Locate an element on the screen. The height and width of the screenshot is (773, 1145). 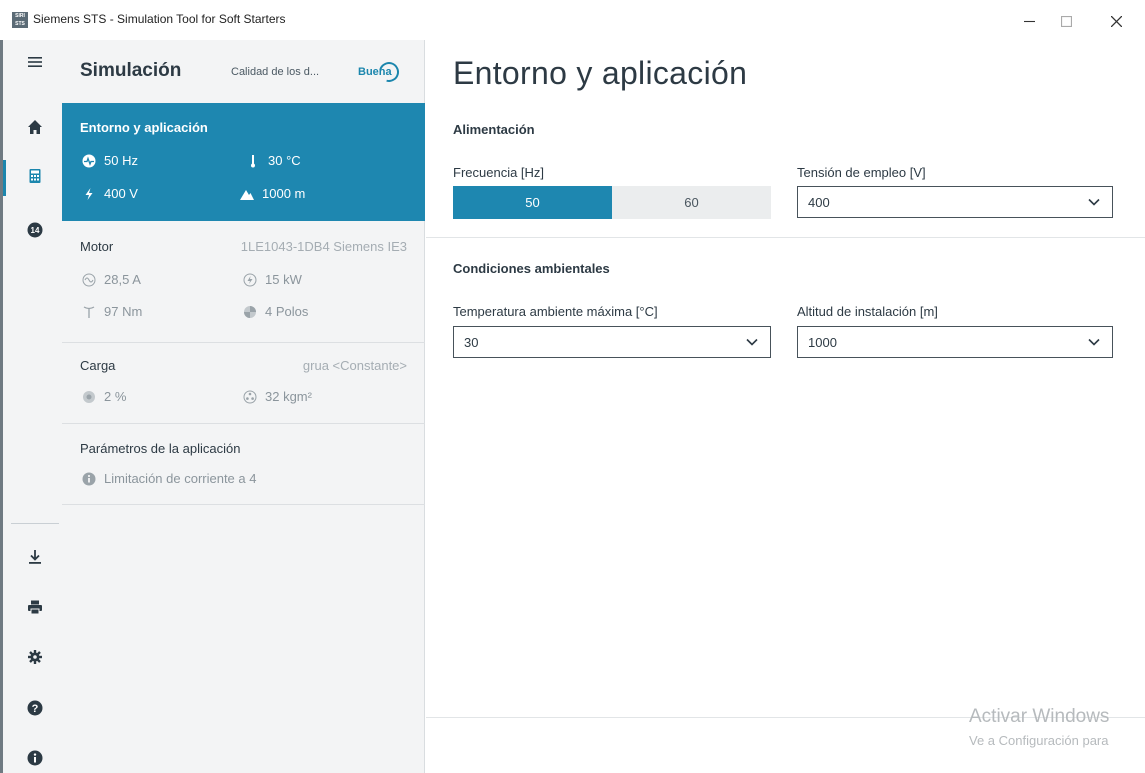
print-button is located at coordinates (35, 607).